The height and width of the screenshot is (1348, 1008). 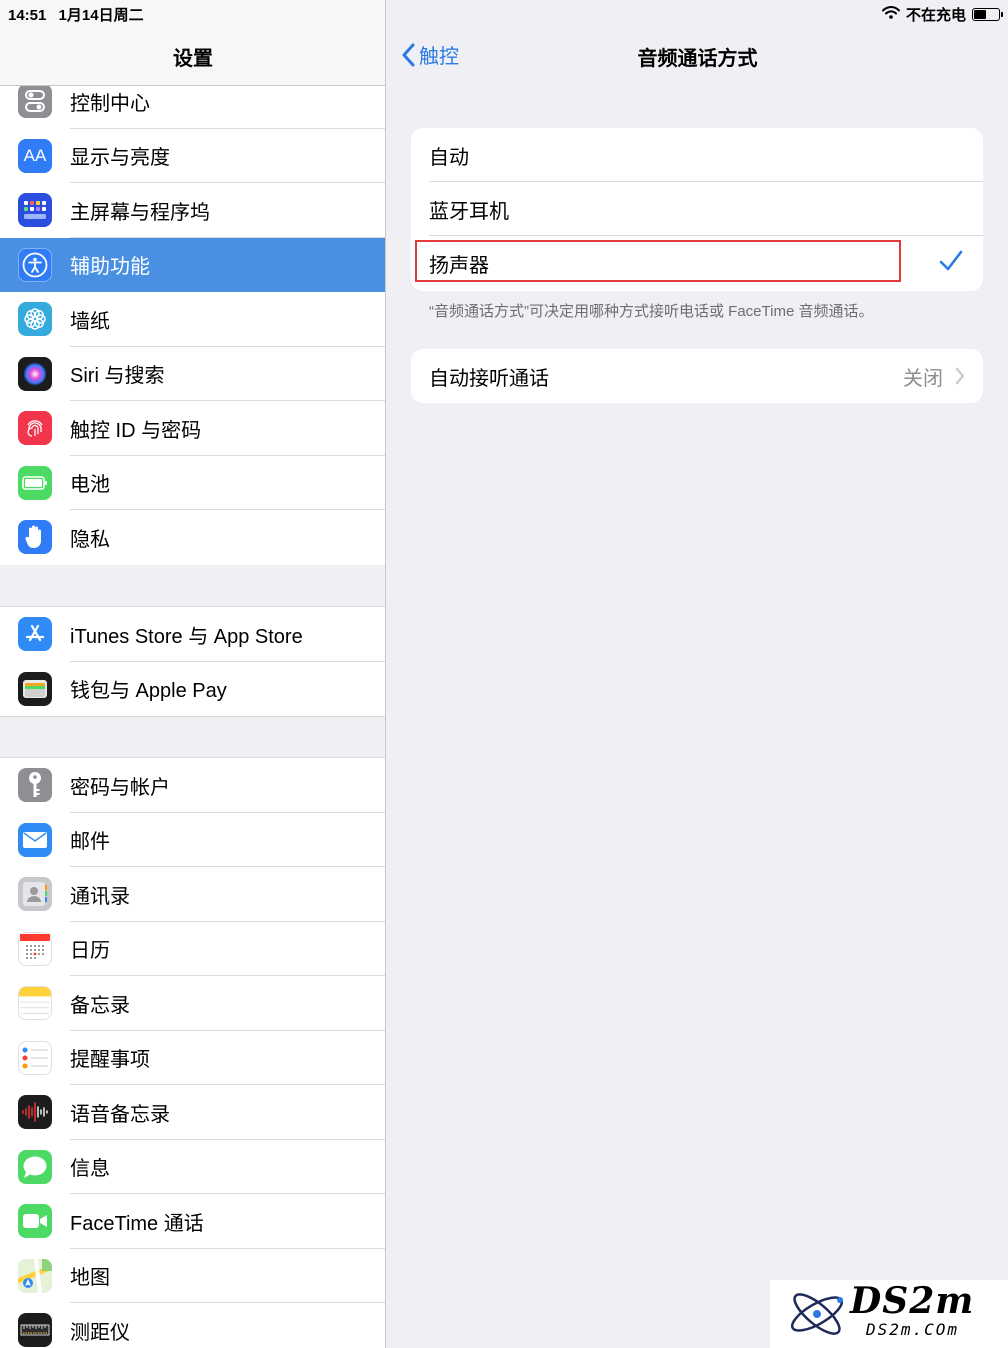 I want to click on charging-status: 不在充电, so click(x=935, y=15).